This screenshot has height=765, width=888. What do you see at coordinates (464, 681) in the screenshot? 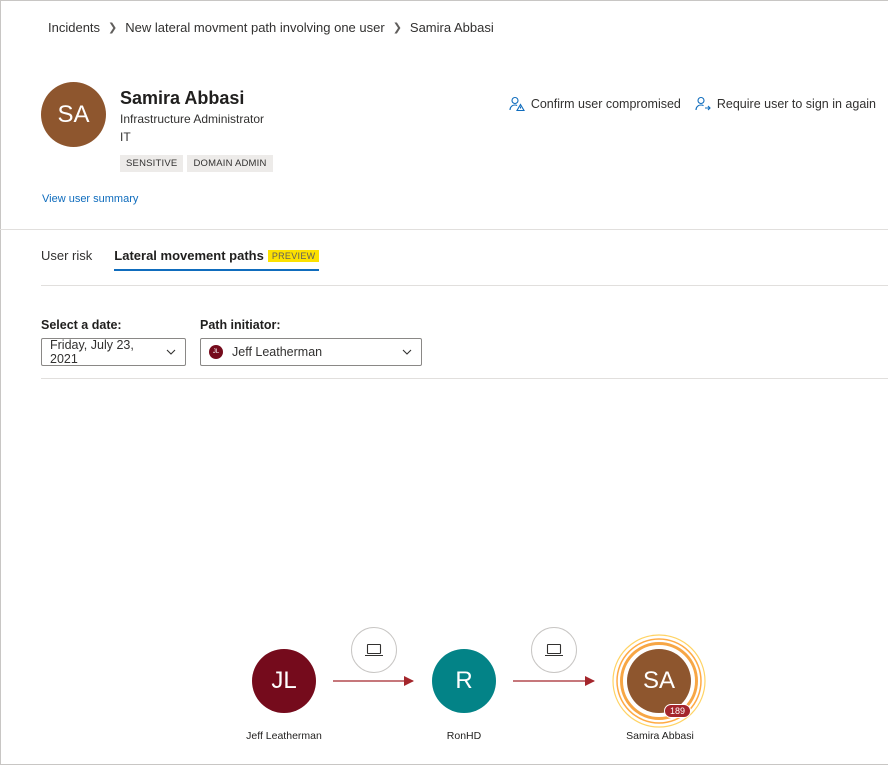
I see `graph-node-ronhd: R` at bounding box center [464, 681].